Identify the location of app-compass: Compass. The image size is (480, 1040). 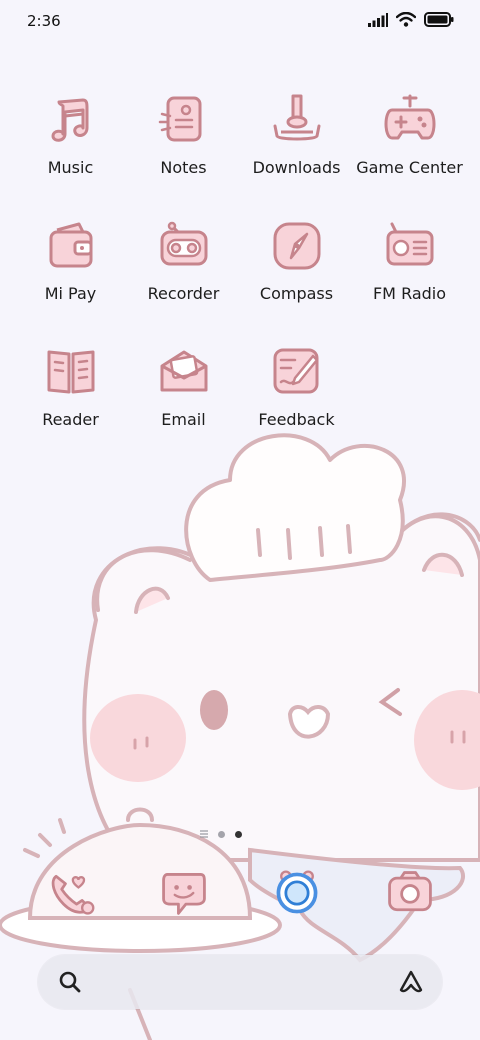
(296, 260).